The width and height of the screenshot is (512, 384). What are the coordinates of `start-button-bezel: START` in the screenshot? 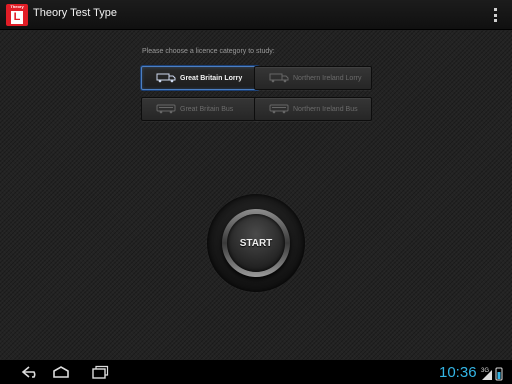 It's located at (256, 243).